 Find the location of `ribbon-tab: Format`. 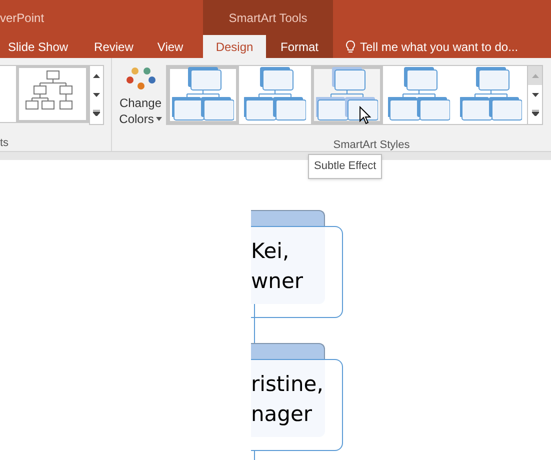

ribbon-tab: Format is located at coordinates (299, 46).